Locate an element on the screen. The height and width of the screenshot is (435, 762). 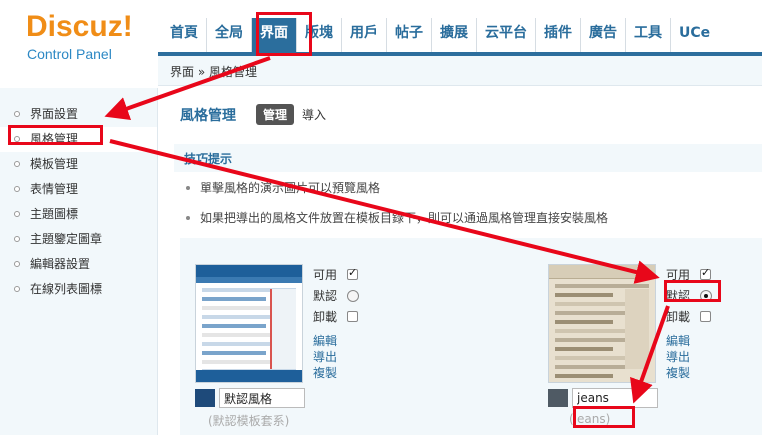
sidebar-item-label: 主題圖標 is located at coordinates (54, 214).